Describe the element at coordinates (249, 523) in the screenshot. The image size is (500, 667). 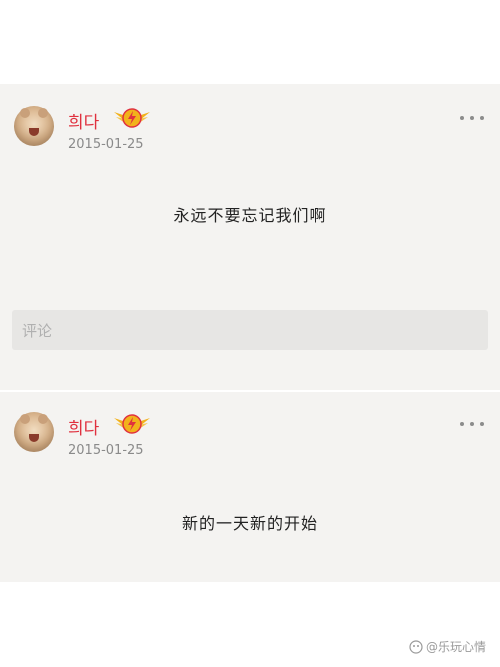
I see `post-content: 新的一天新的开始` at that location.